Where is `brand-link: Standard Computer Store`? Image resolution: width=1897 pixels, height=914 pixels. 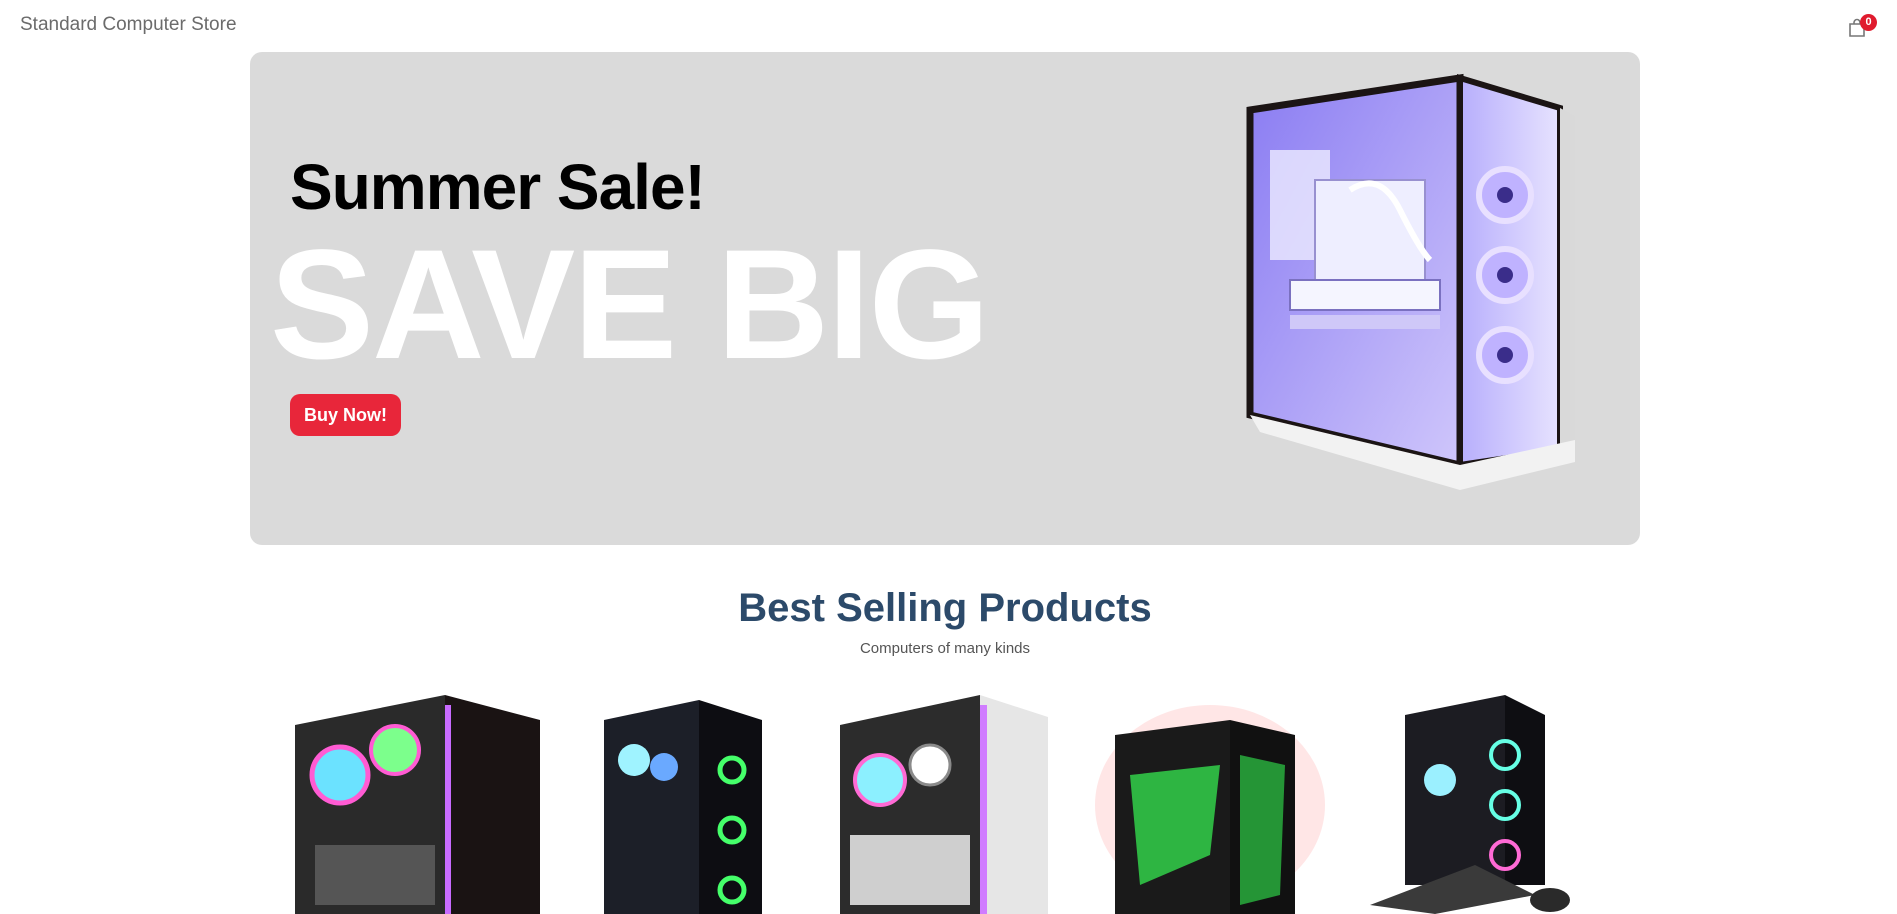 brand-link: Standard Computer Store is located at coordinates (128, 25).